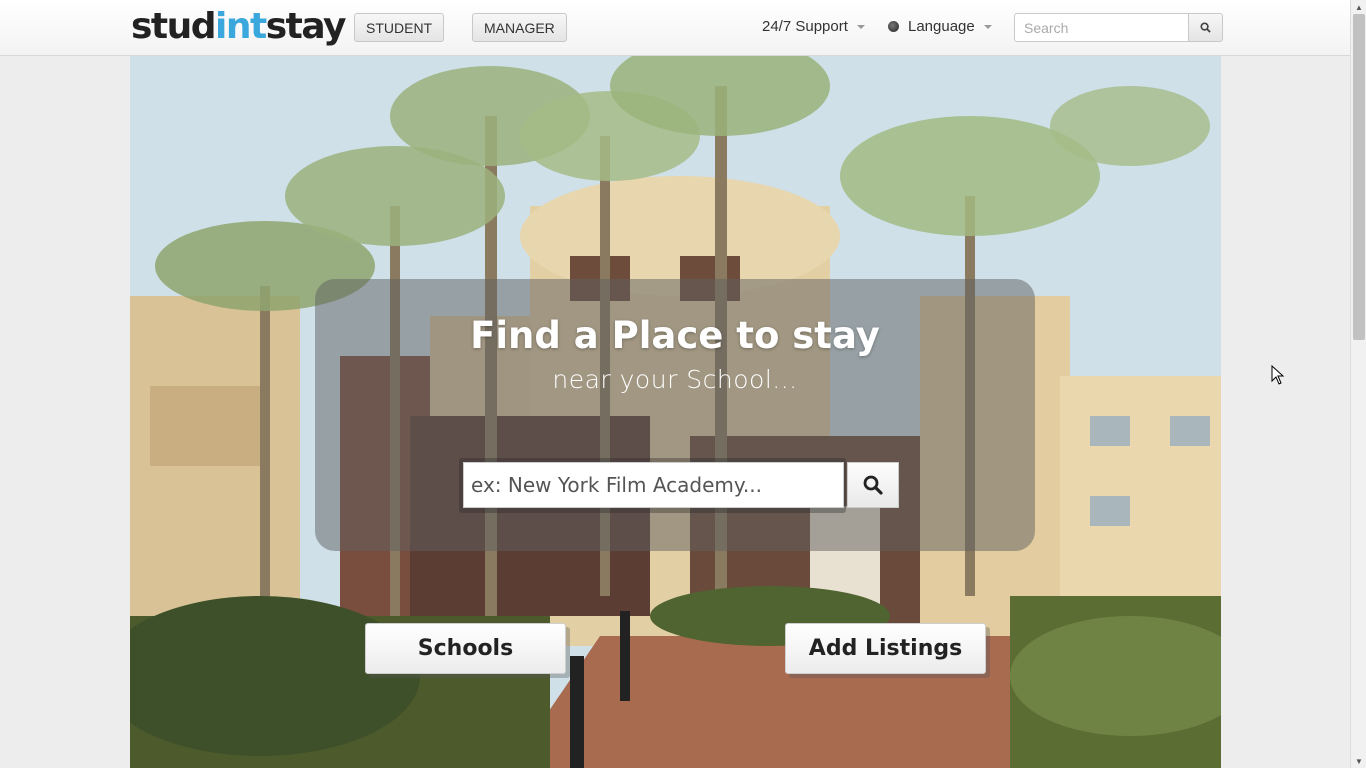  What do you see at coordinates (885, 648) in the screenshot?
I see `add-listings-button: Add Listings` at bounding box center [885, 648].